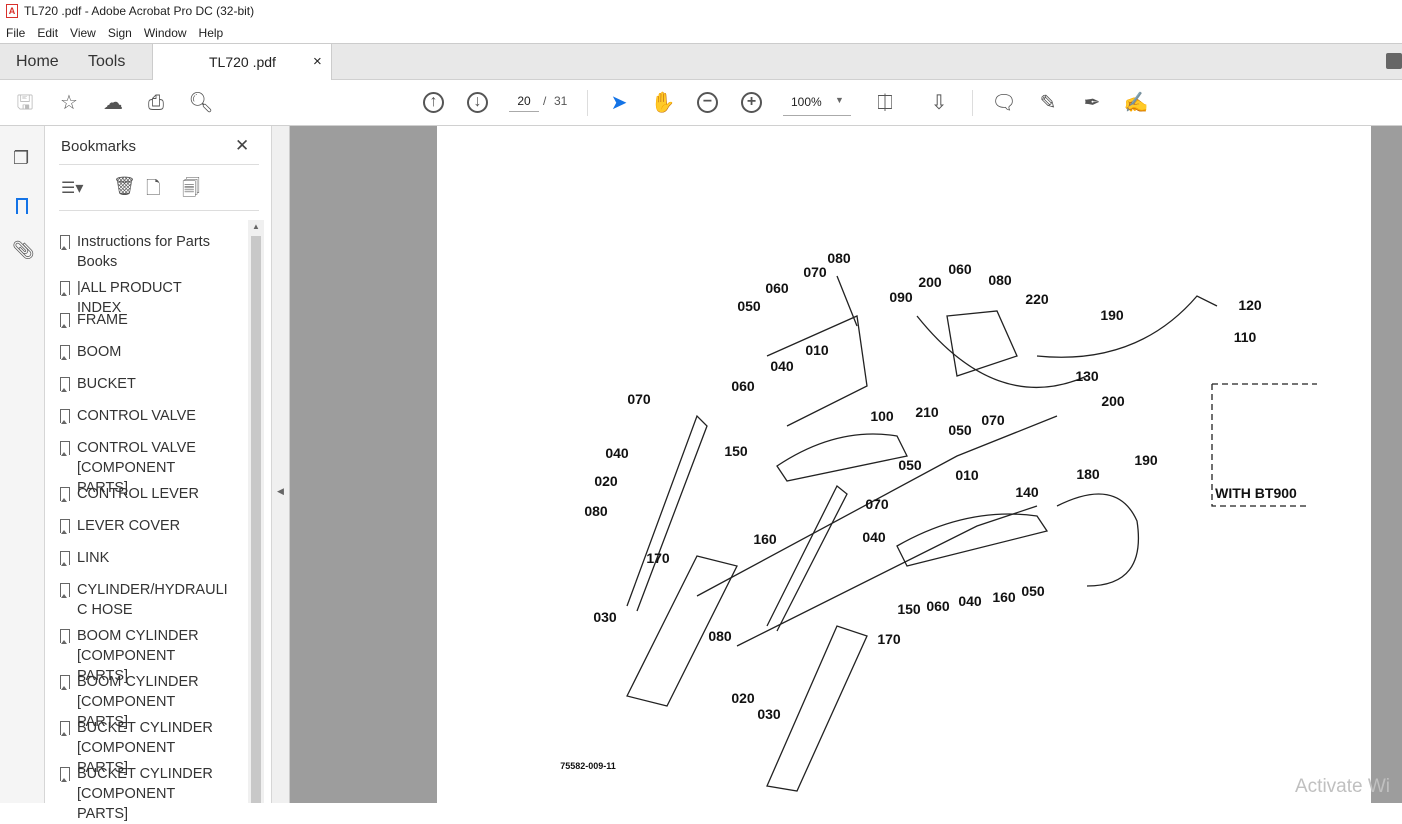  What do you see at coordinates (242, 146) in the screenshot?
I see `close-panel-icon: ✕` at bounding box center [242, 146].